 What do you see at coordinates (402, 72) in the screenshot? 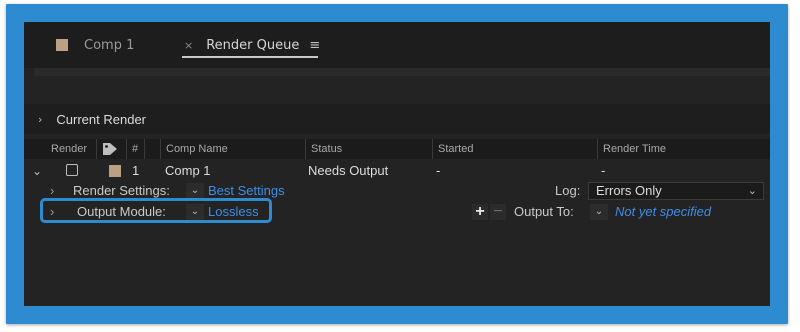
I see `progress-strip` at bounding box center [402, 72].